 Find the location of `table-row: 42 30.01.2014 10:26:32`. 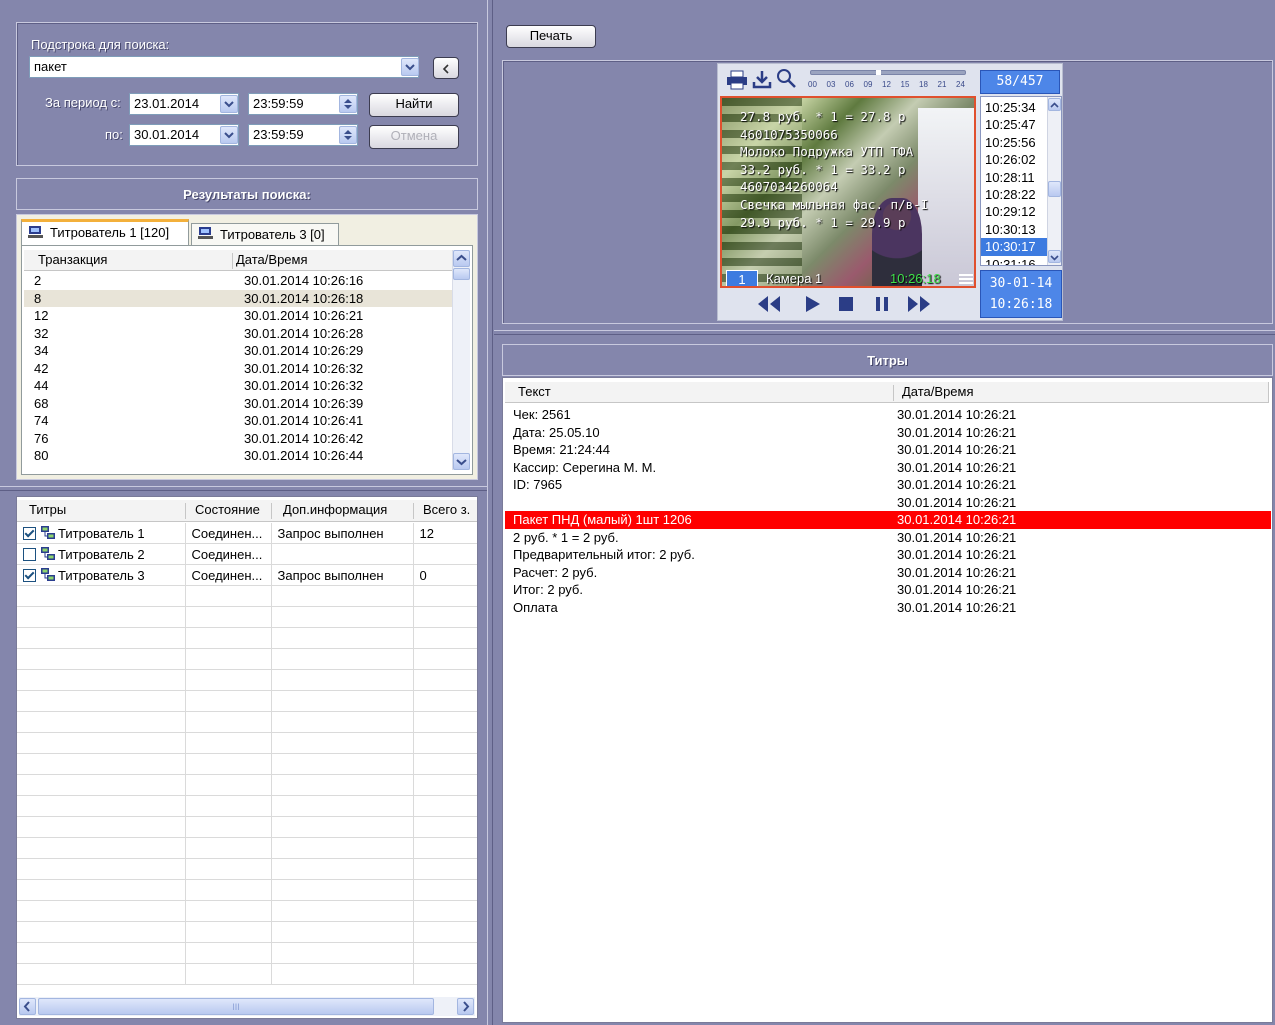

table-row: 42 30.01.2014 10:26:32 is located at coordinates (238, 369).